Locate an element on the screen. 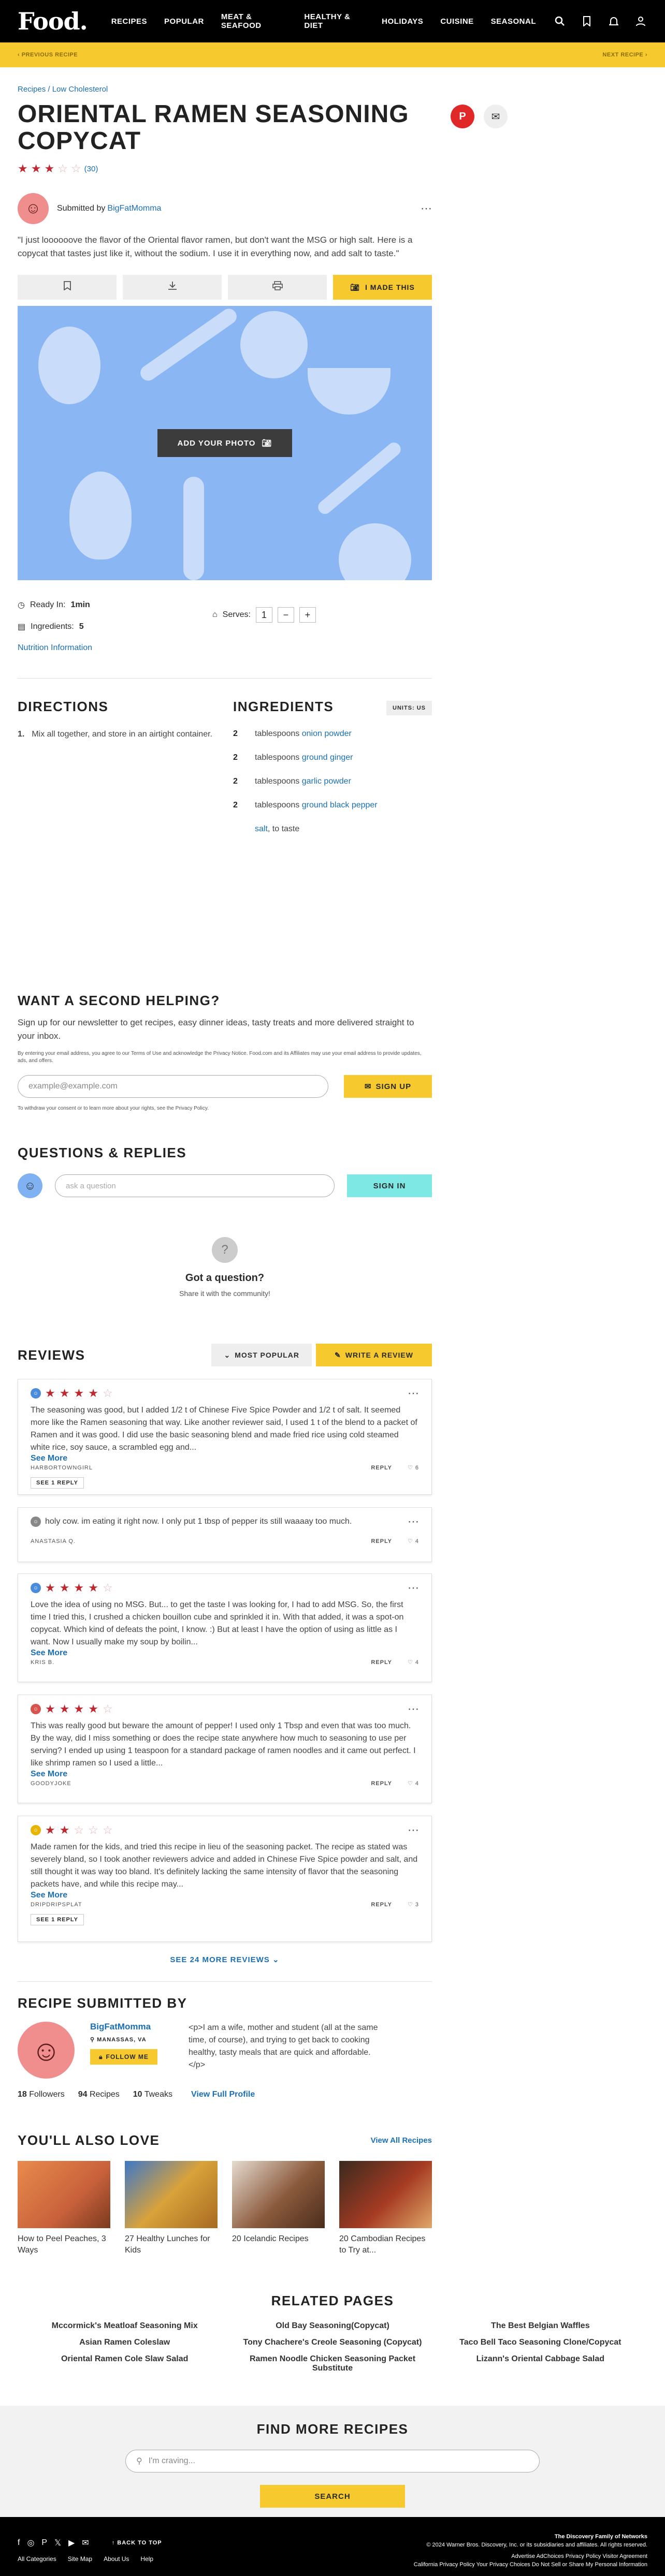  view-full-profile-link: View Full Profile is located at coordinates (223, 2094).